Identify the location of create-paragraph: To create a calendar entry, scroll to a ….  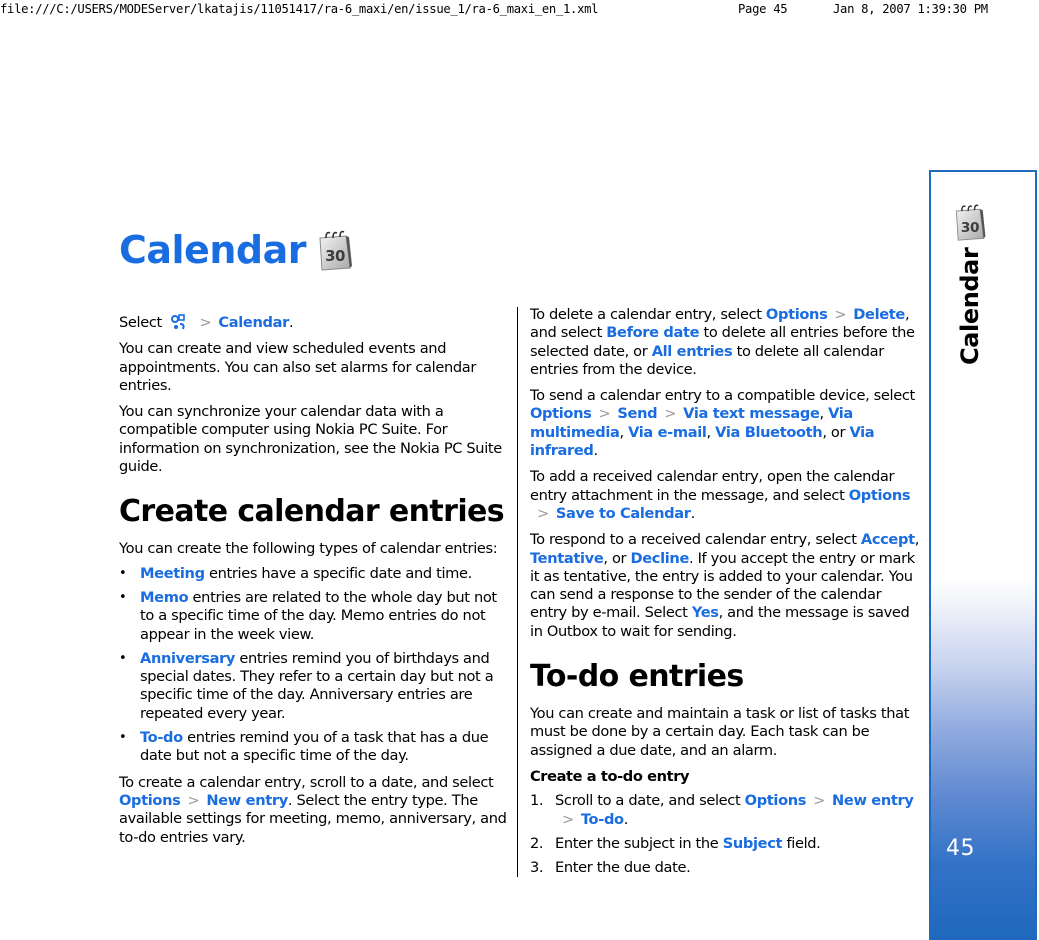
(315, 810).